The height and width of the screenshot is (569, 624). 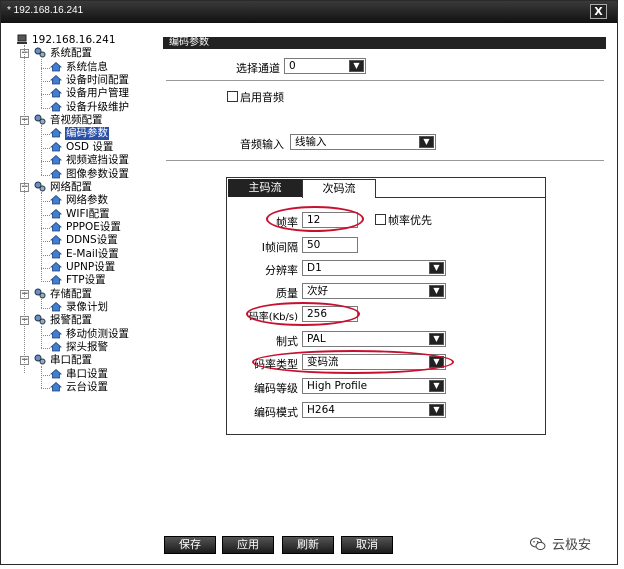 I want to click on tree-item-label: 云台设置, so click(x=87, y=387).